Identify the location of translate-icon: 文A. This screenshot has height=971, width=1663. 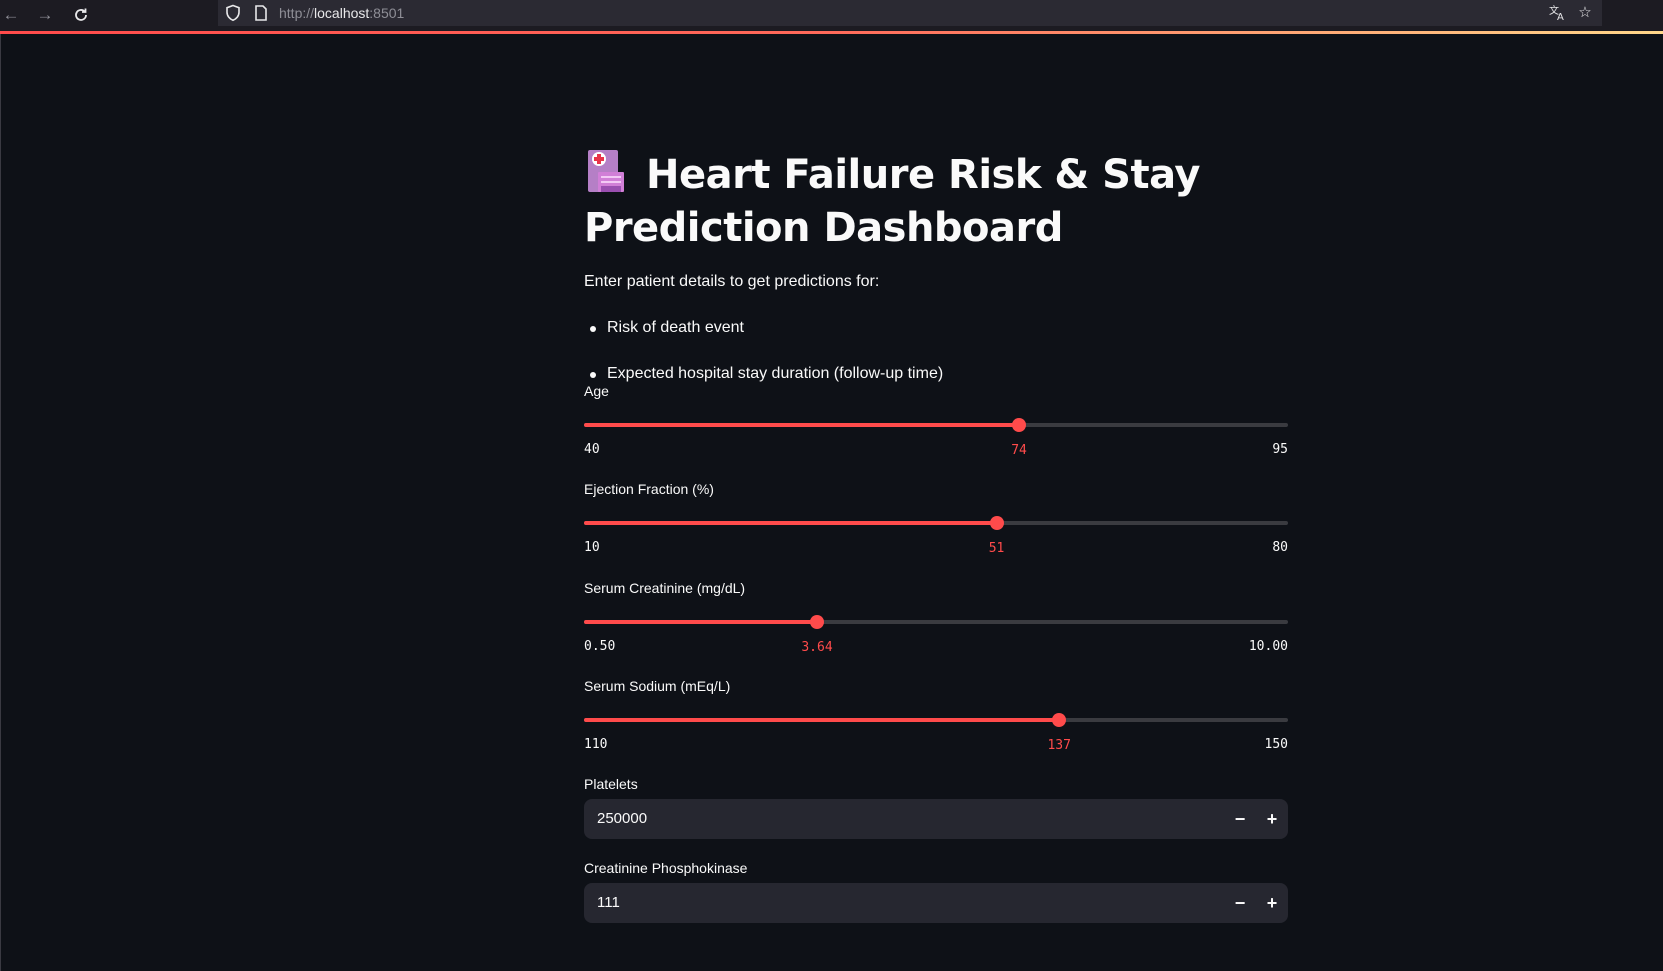
(1557, 13).